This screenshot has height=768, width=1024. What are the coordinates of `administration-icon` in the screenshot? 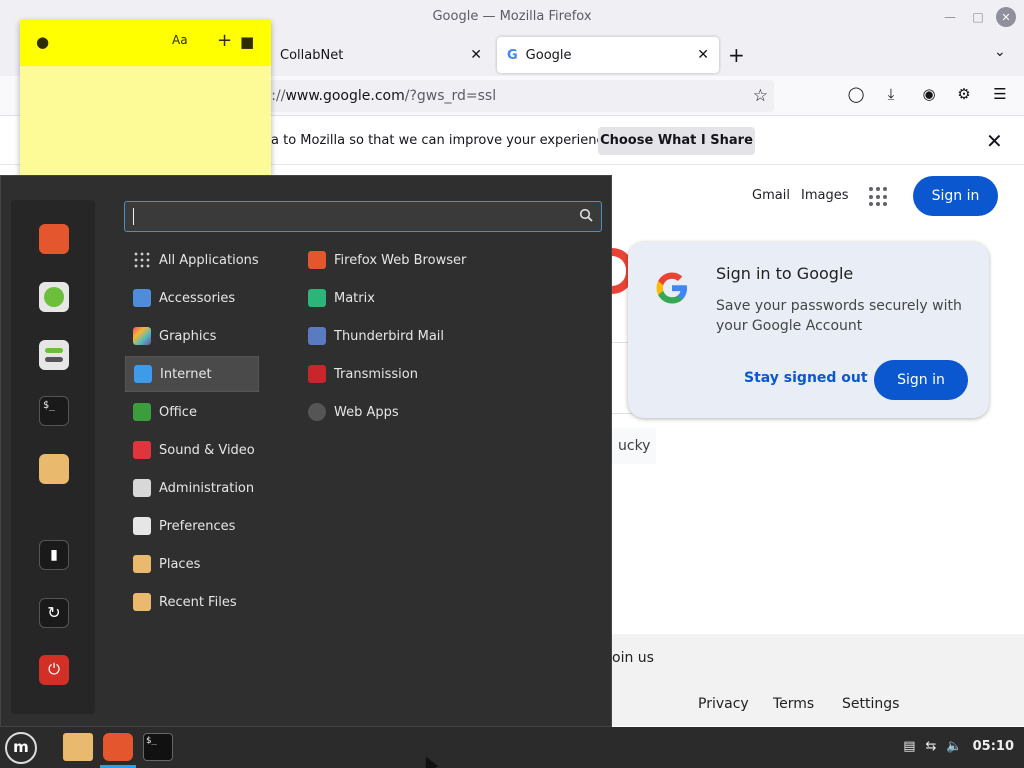 It's located at (142, 488).